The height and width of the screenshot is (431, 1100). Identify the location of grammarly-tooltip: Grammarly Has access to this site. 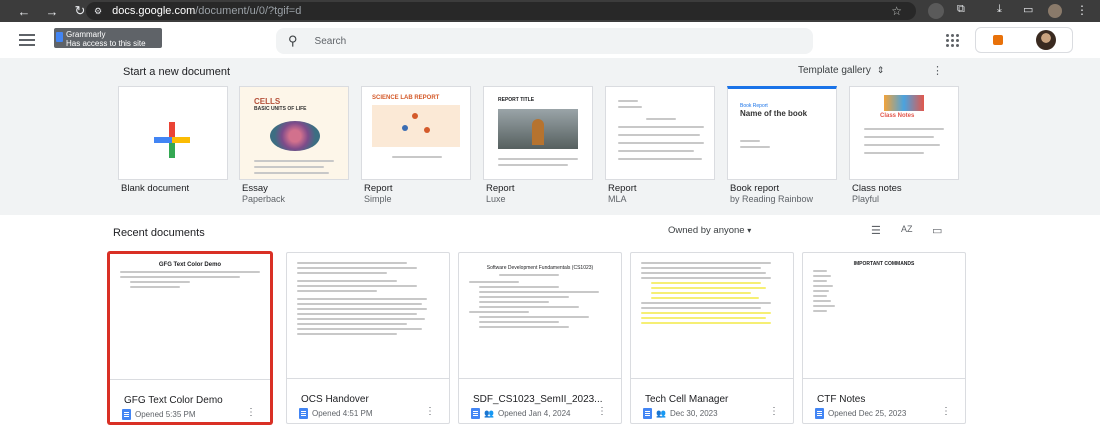
(108, 38).